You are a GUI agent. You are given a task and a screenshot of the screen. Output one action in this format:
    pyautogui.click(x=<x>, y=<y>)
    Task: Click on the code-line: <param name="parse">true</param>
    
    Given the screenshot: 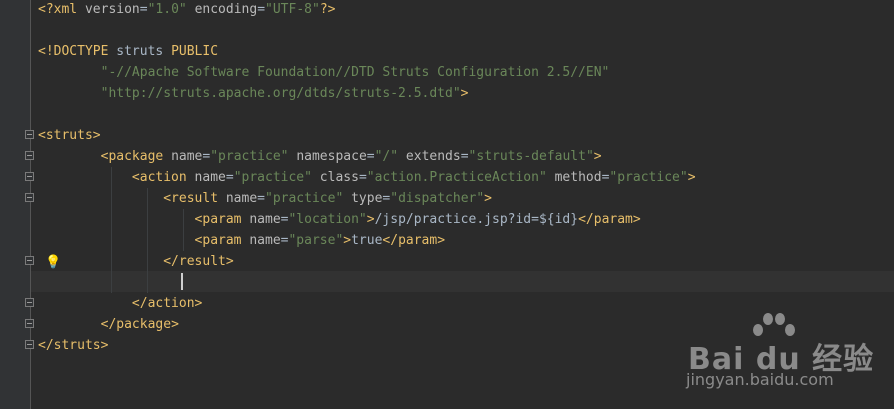 What is the action you would take?
    pyautogui.click(x=242, y=240)
    